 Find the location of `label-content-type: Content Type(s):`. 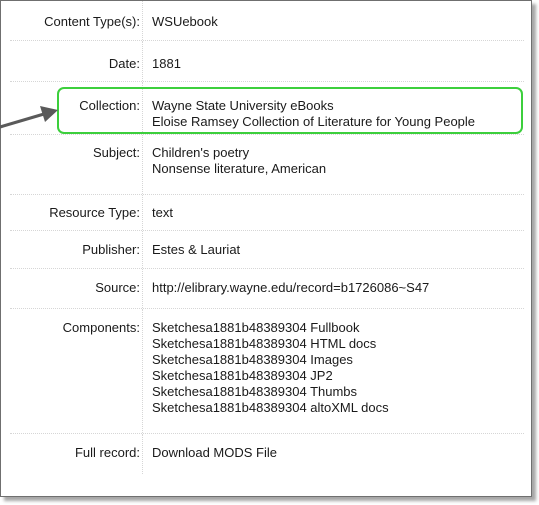

label-content-type: Content Type(s): is located at coordinates (92, 21).